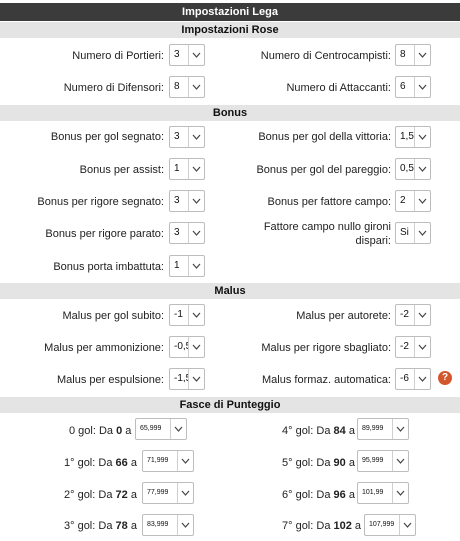 The height and width of the screenshot is (541, 460). I want to click on bonus-rigore-parato-label: Bonus per rigore parato:, so click(104, 234).